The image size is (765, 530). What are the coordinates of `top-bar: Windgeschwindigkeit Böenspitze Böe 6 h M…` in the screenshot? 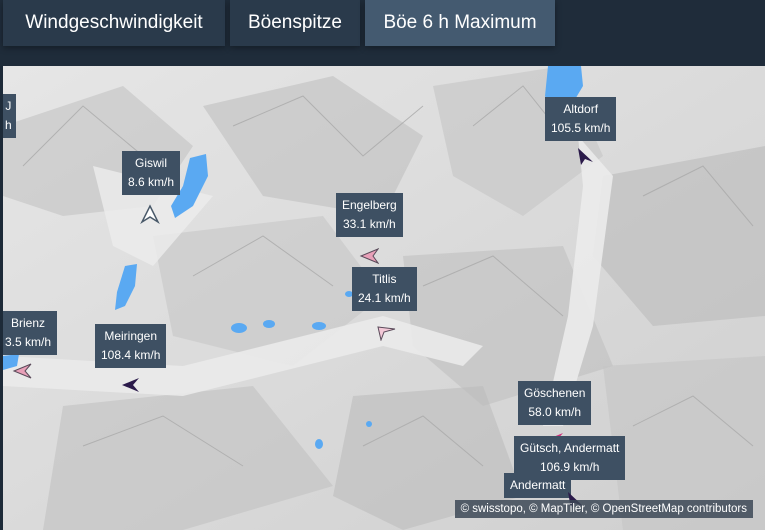 It's located at (382, 33).